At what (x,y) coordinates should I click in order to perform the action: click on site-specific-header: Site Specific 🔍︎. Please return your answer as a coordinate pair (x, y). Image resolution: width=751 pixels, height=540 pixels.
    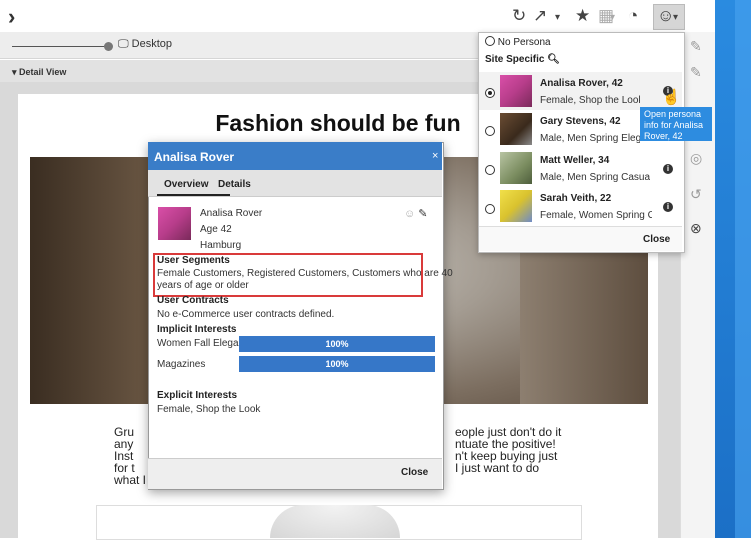
    Looking at the image, I should click on (522, 59).